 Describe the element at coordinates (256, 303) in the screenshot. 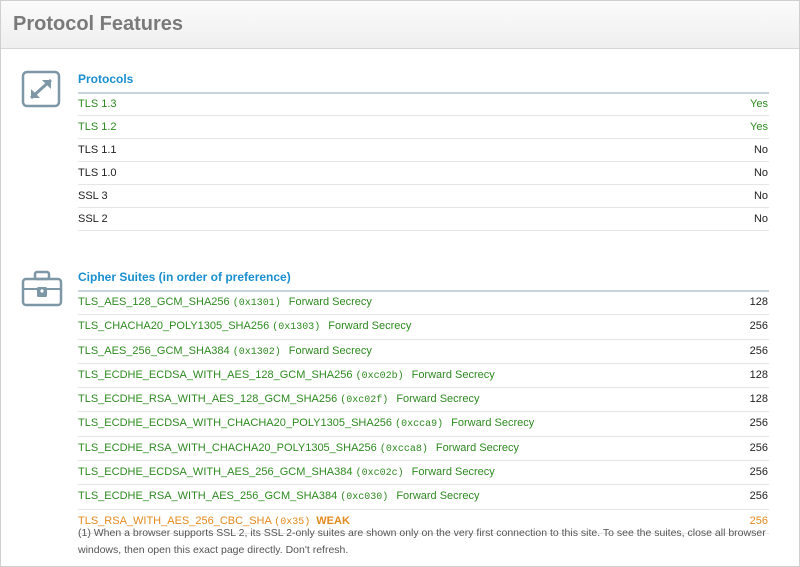

I see `cipher-code: (0x1301)` at that location.